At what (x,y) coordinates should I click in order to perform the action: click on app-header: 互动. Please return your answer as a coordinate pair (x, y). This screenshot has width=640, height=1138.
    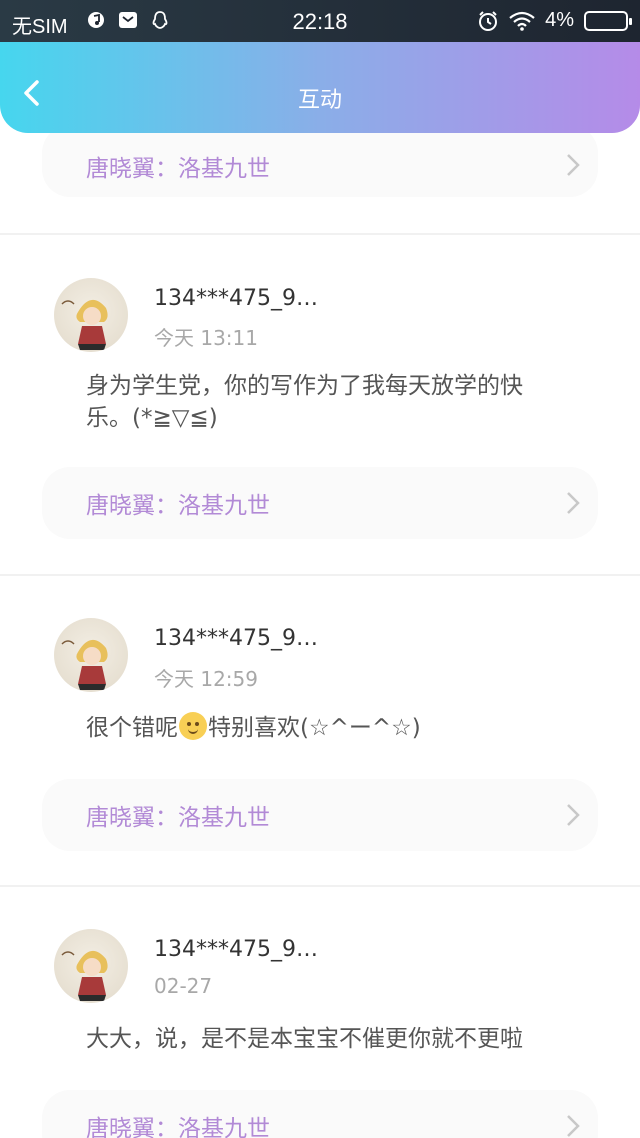
    Looking at the image, I should click on (320, 87).